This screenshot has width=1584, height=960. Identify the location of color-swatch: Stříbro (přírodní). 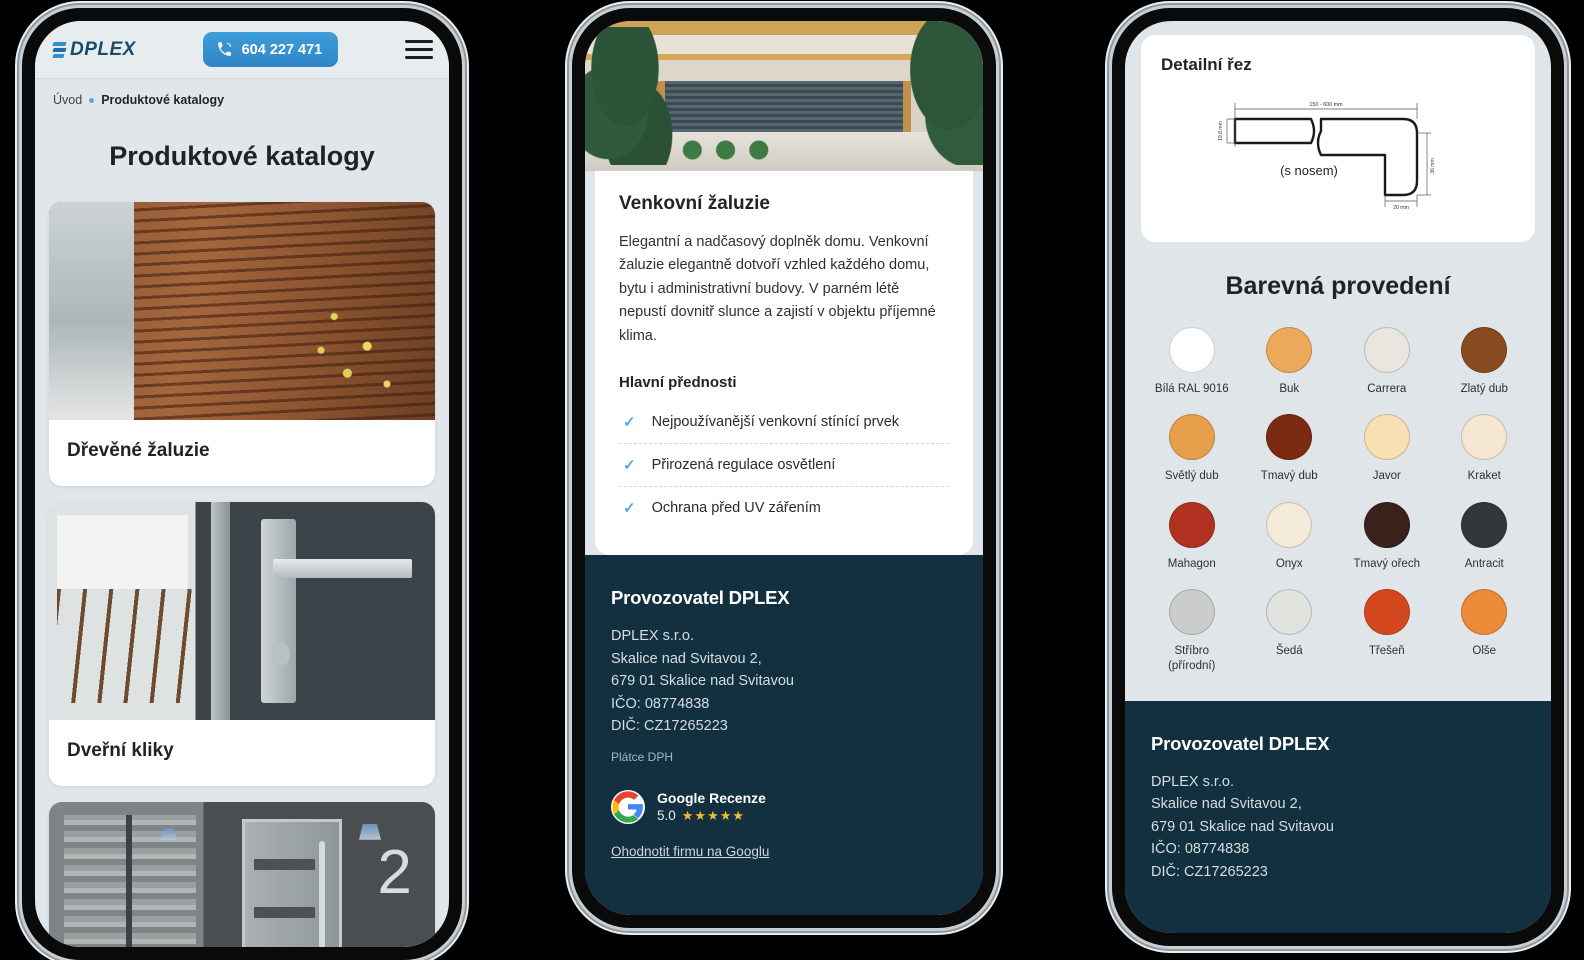
(1192, 631).